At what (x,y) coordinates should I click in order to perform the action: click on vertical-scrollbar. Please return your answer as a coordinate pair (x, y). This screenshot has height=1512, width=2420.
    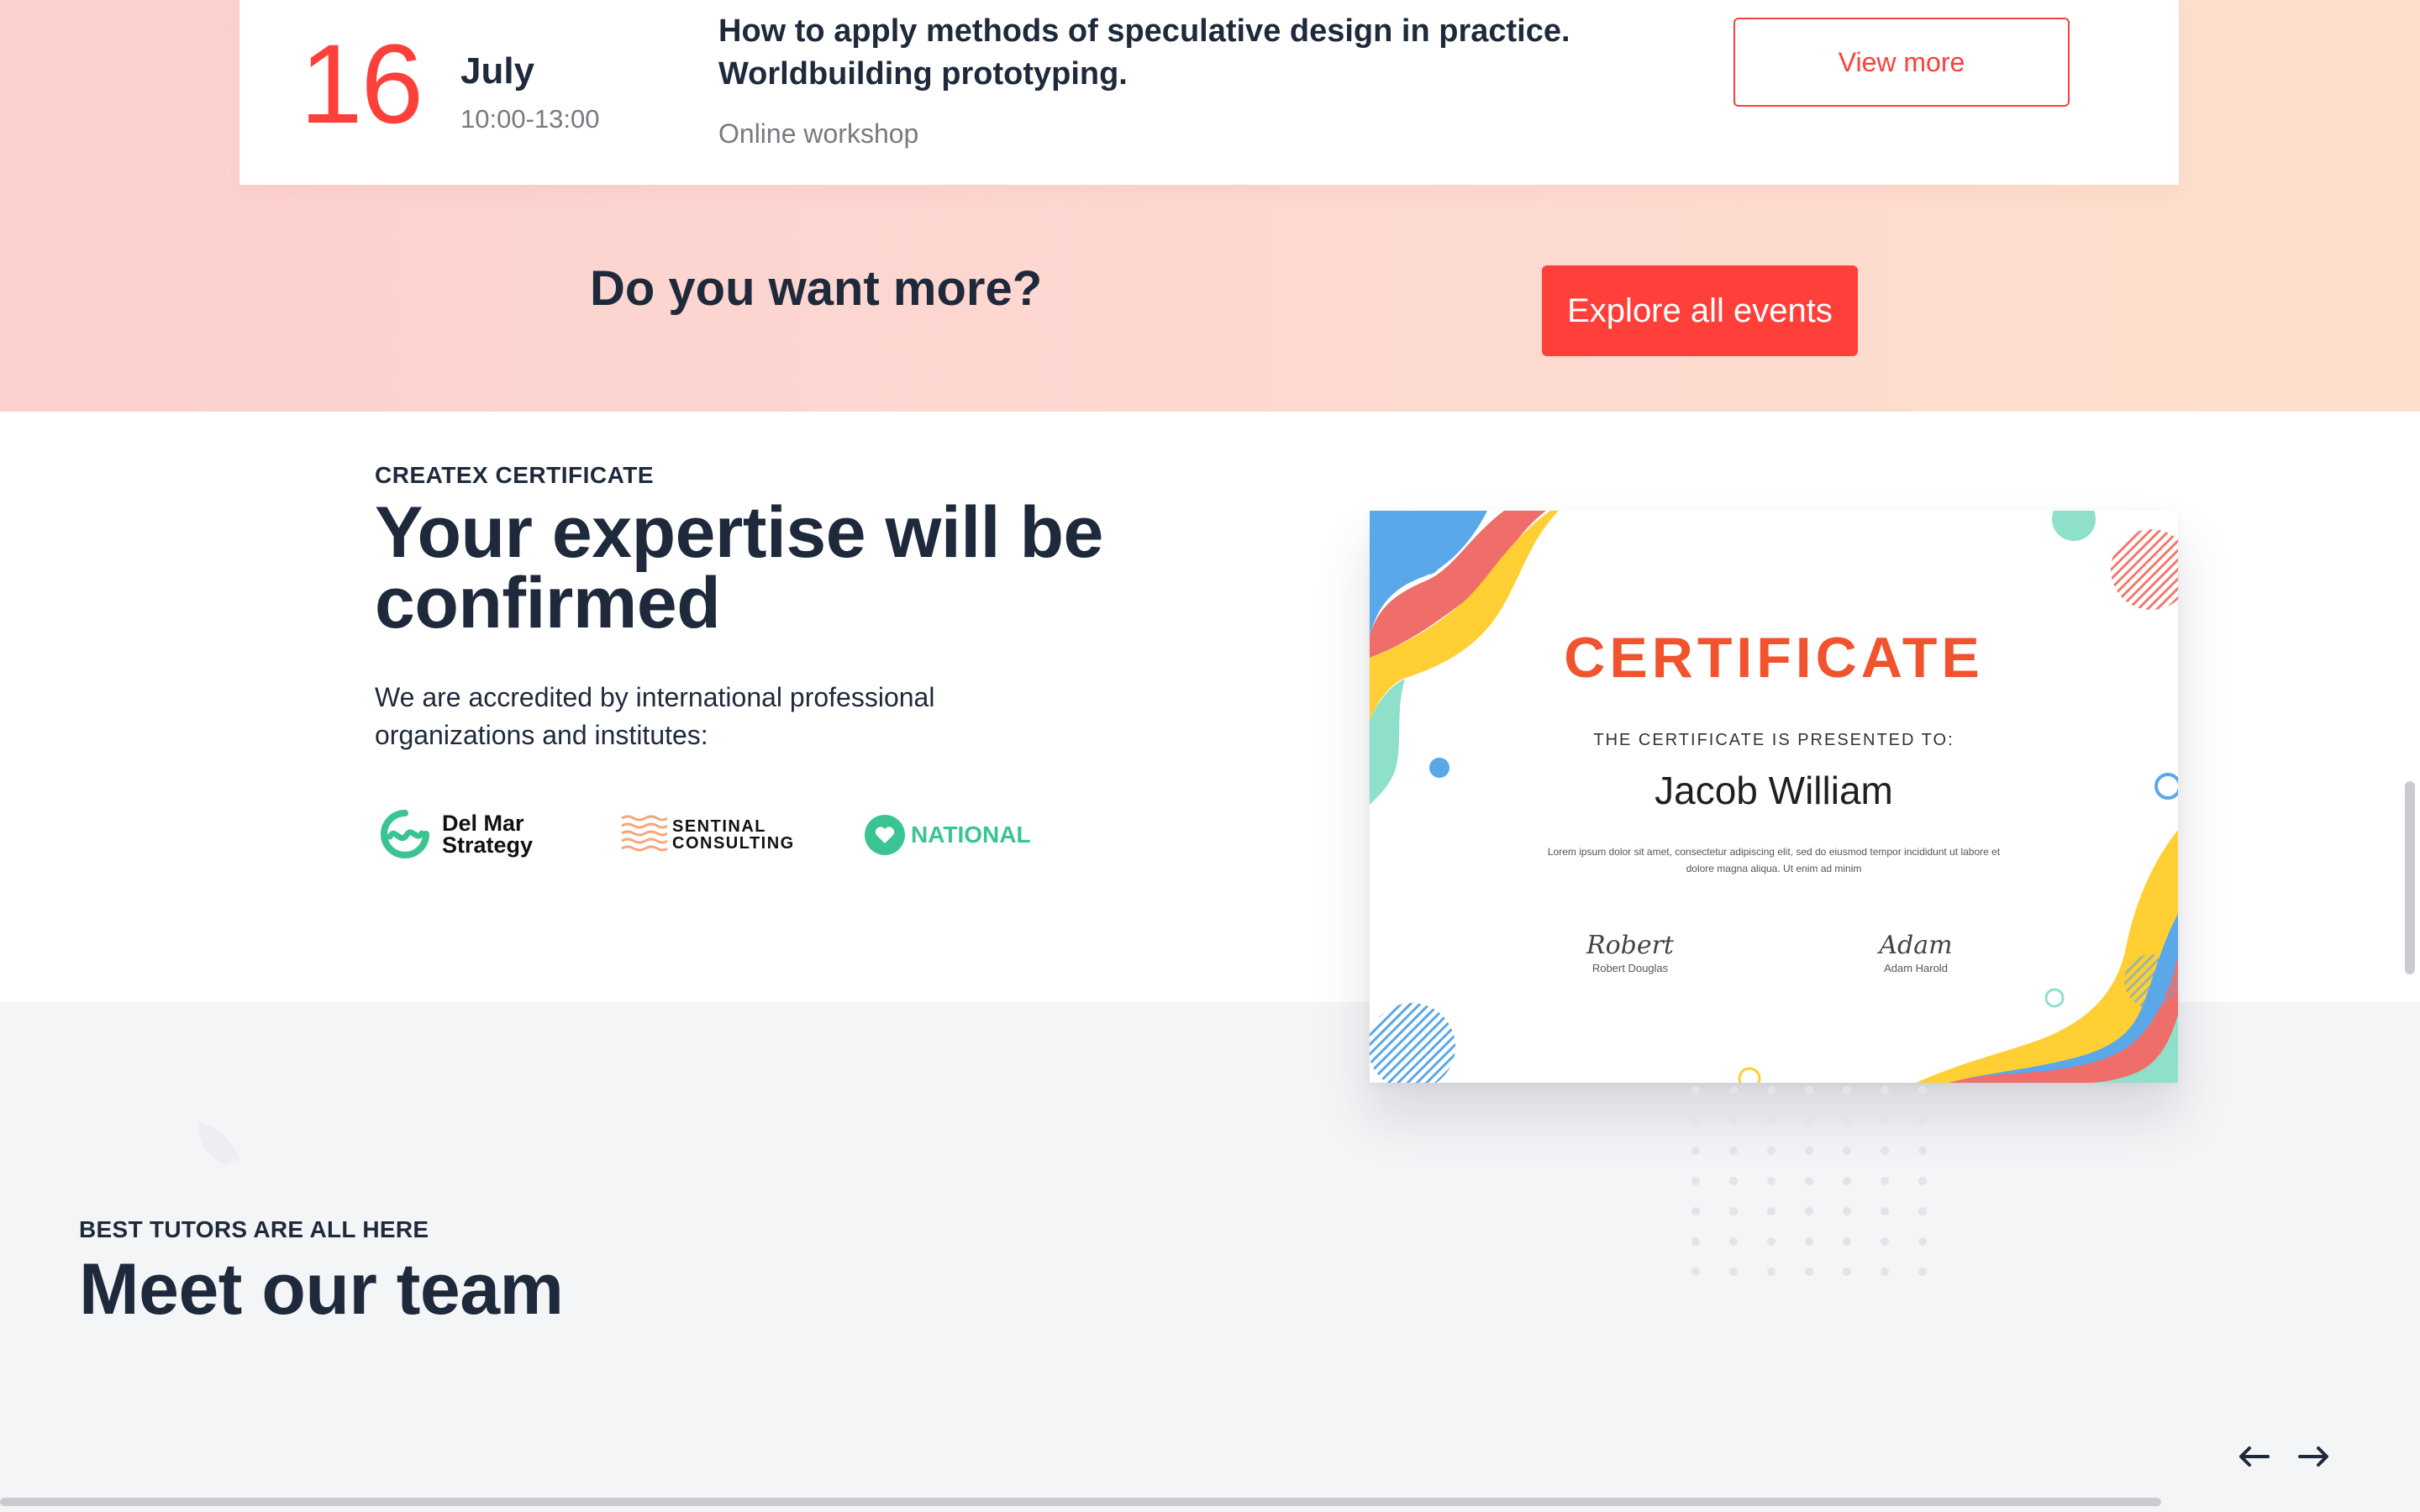
    Looking at the image, I should click on (2410, 877).